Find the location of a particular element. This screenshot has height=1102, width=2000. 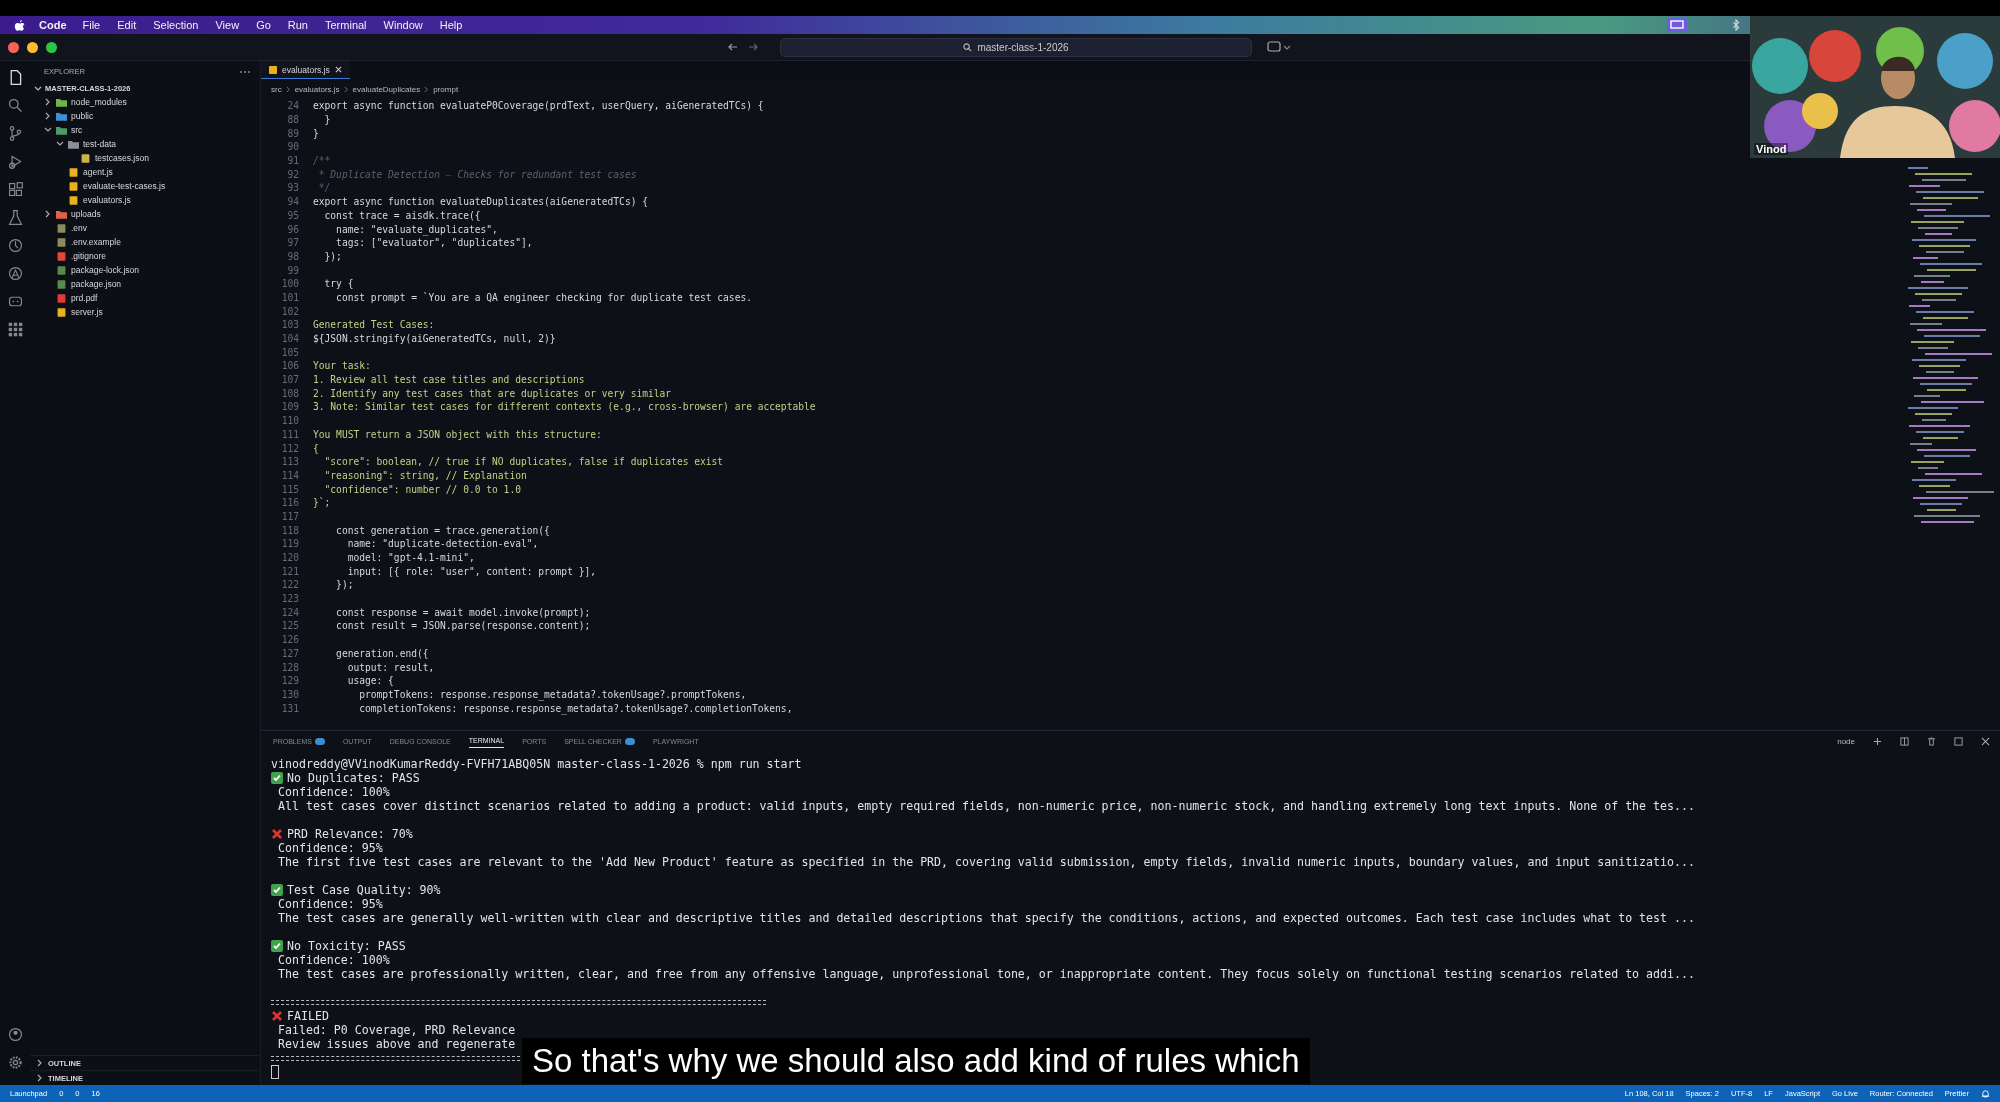

code-line: ${JSON.stringify(aiGeneratedTCs, null, 2)} is located at coordinates (434, 339).